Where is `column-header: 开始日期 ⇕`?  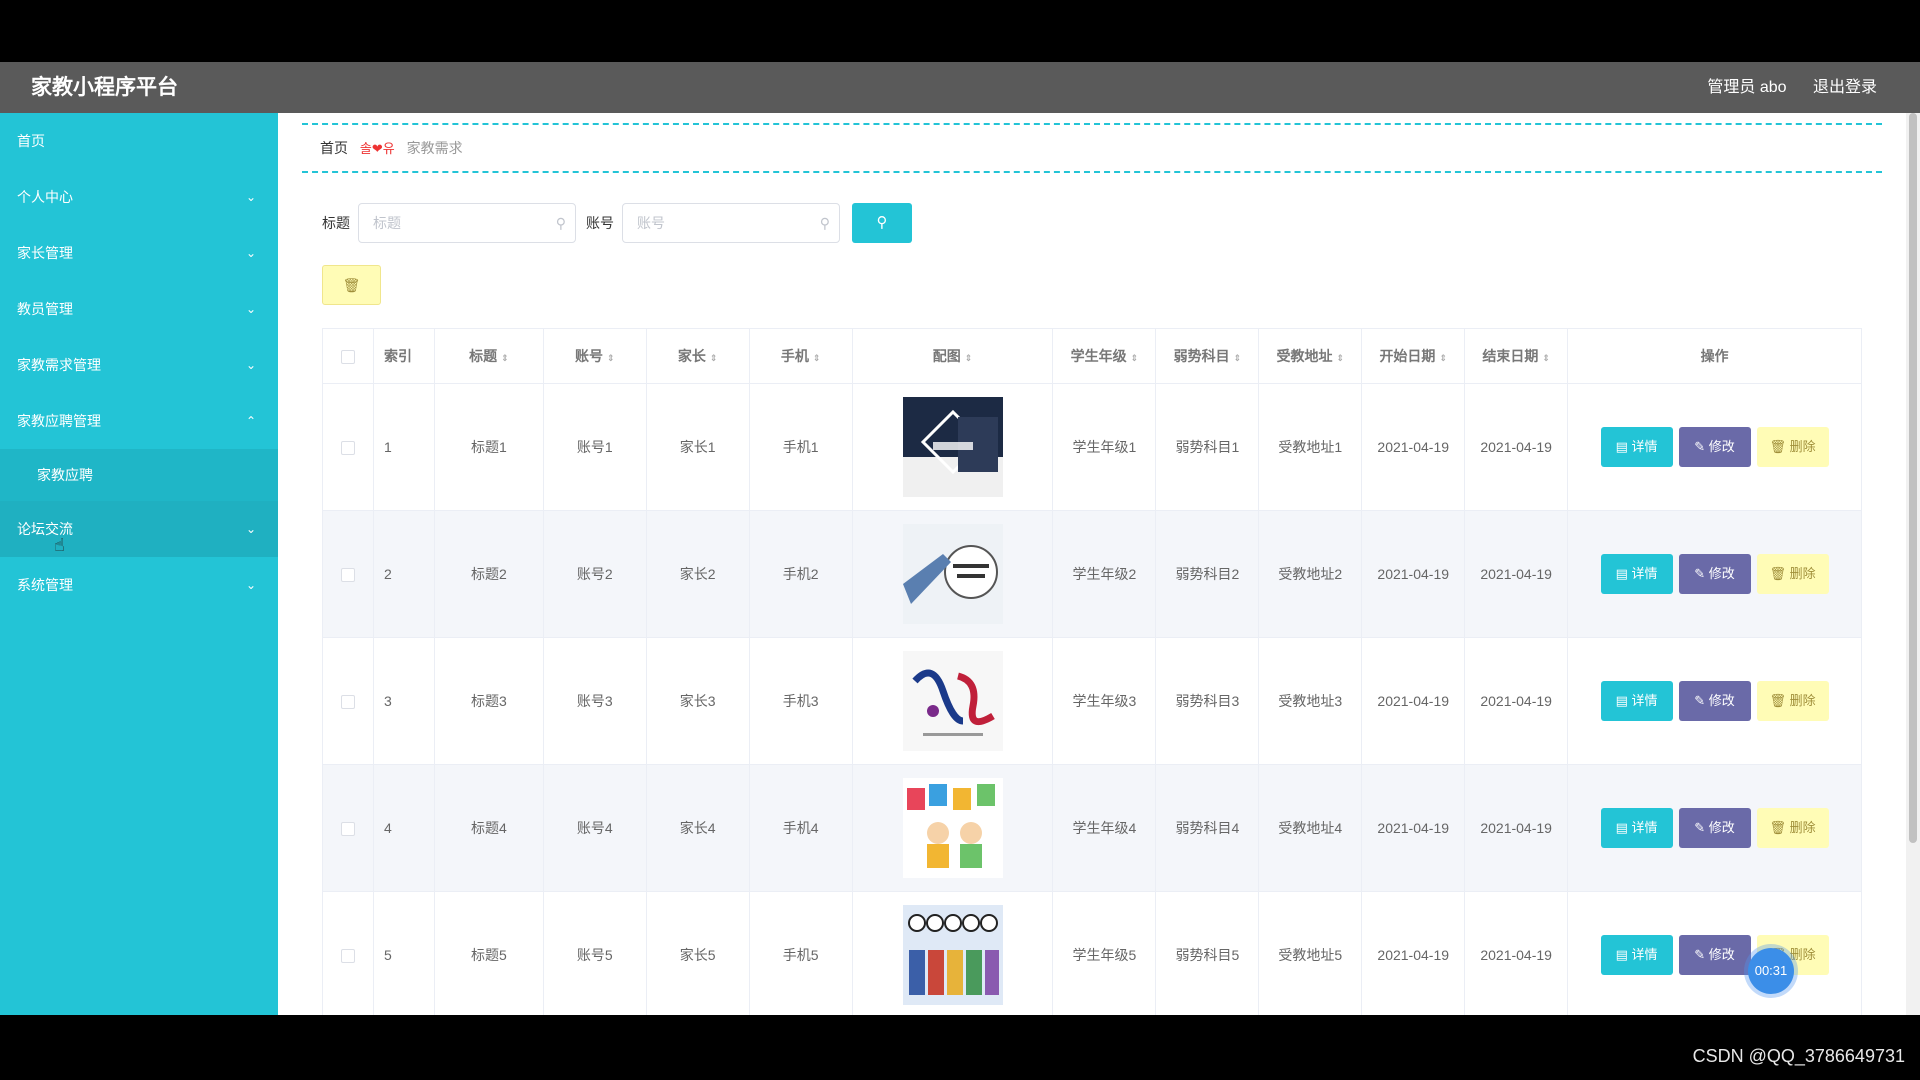 column-header: 开始日期 ⇕ is located at coordinates (1413, 356).